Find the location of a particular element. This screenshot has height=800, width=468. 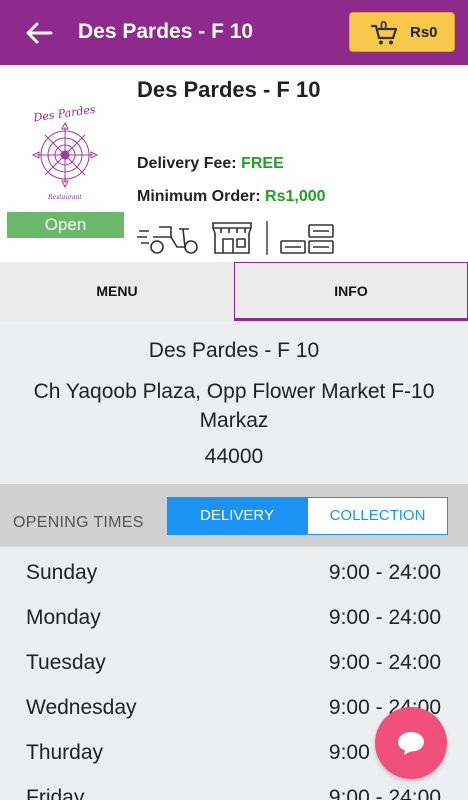

day-name: Thurday is located at coordinates (65, 752).